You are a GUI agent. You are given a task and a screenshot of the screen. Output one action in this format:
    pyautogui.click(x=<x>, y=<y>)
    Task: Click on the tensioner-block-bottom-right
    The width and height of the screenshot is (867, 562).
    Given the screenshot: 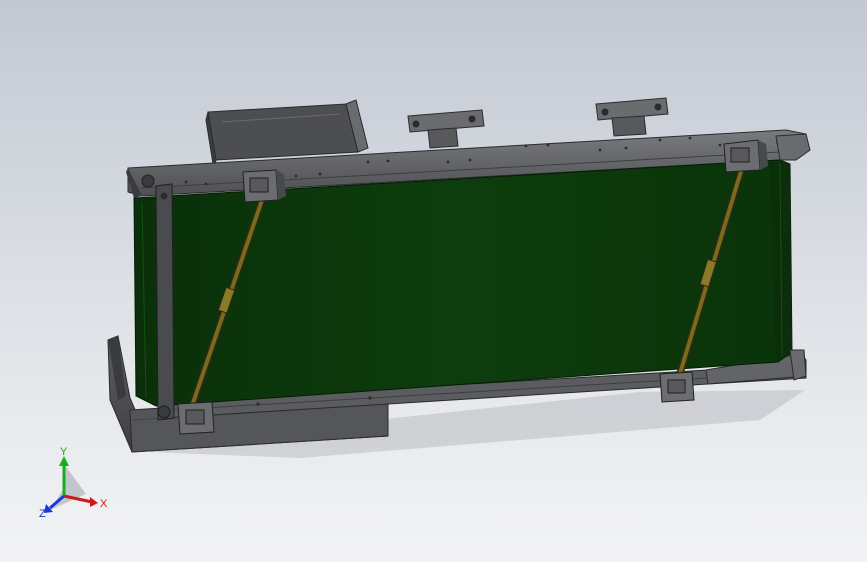 What is the action you would take?
    pyautogui.click(x=677, y=387)
    